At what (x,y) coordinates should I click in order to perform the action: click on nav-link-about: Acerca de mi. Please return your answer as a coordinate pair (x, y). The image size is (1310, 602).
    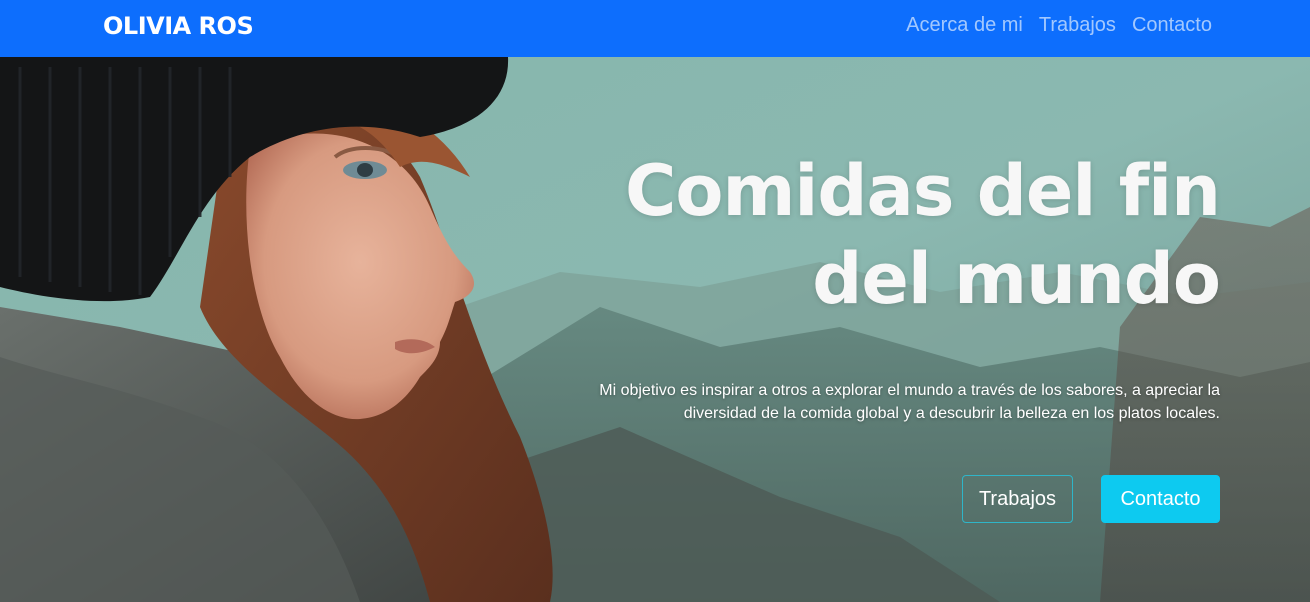
    Looking at the image, I should click on (964, 25).